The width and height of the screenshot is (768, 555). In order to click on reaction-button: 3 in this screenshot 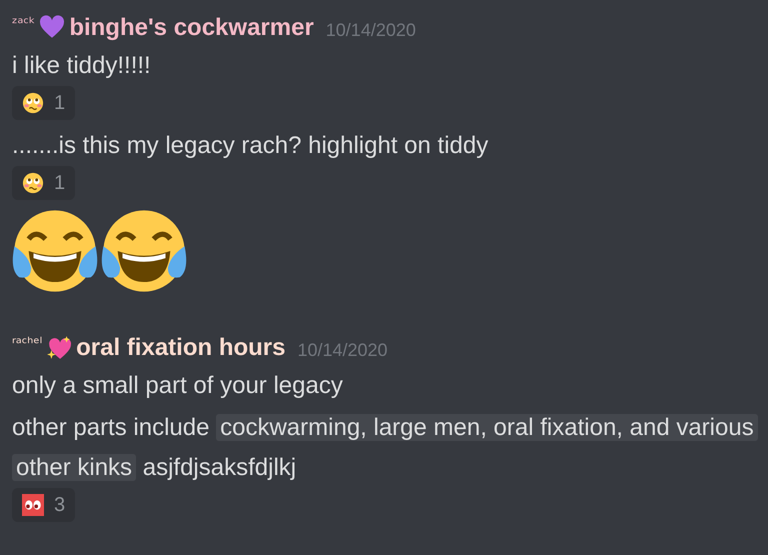, I will do `click(44, 505)`.